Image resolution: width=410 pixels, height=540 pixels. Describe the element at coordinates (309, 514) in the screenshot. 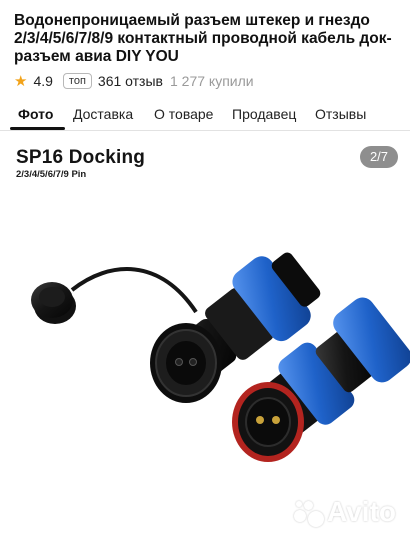

I see `avito-logo-icon` at that location.